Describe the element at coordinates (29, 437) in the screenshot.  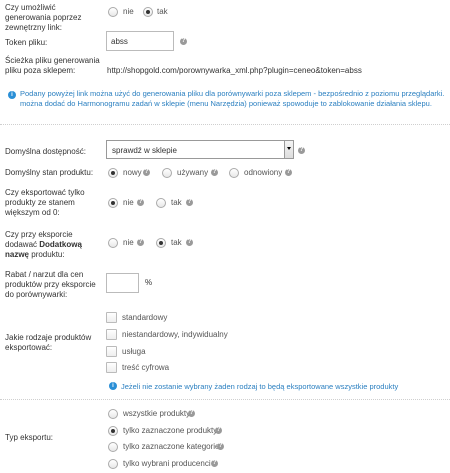
I see `export-type-label: Typ eksportu:` at that location.